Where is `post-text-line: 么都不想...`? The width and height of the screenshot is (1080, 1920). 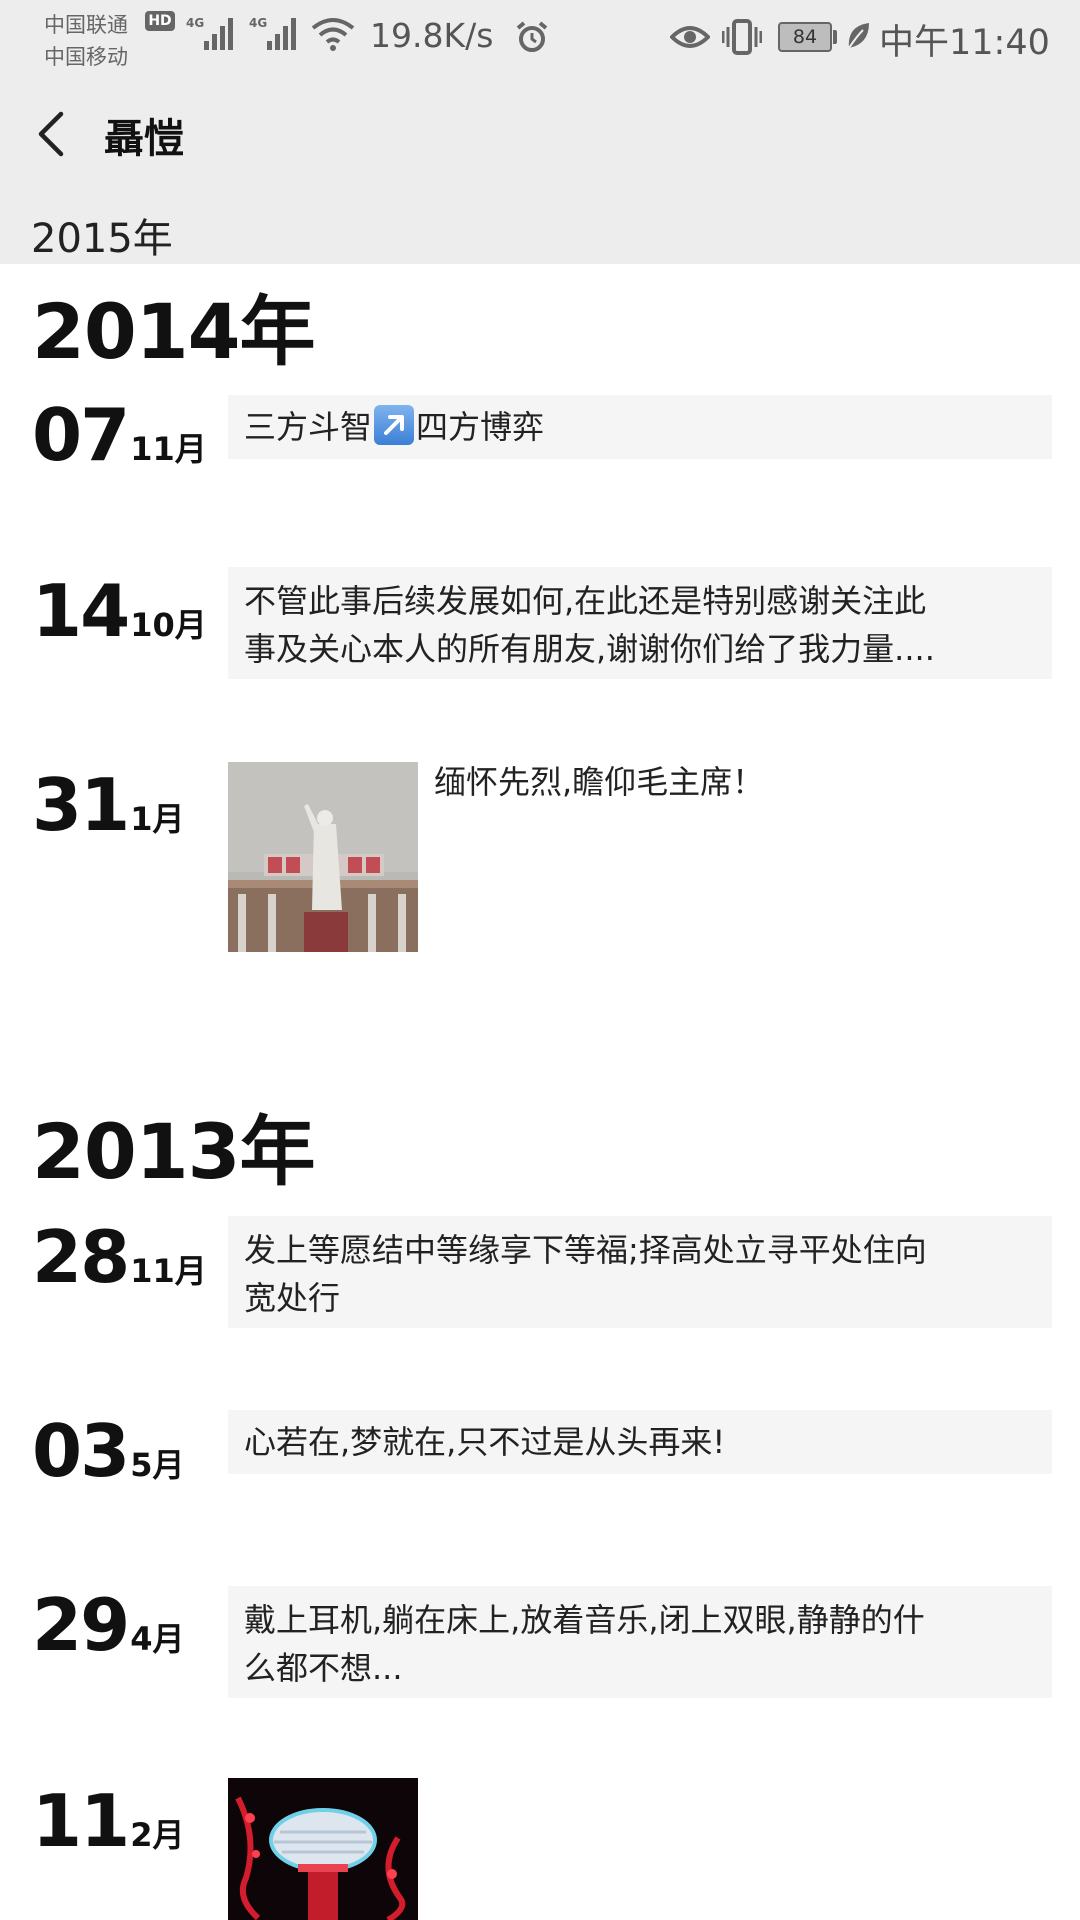 post-text-line: 么都不想... is located at coordinates (323, 1668).